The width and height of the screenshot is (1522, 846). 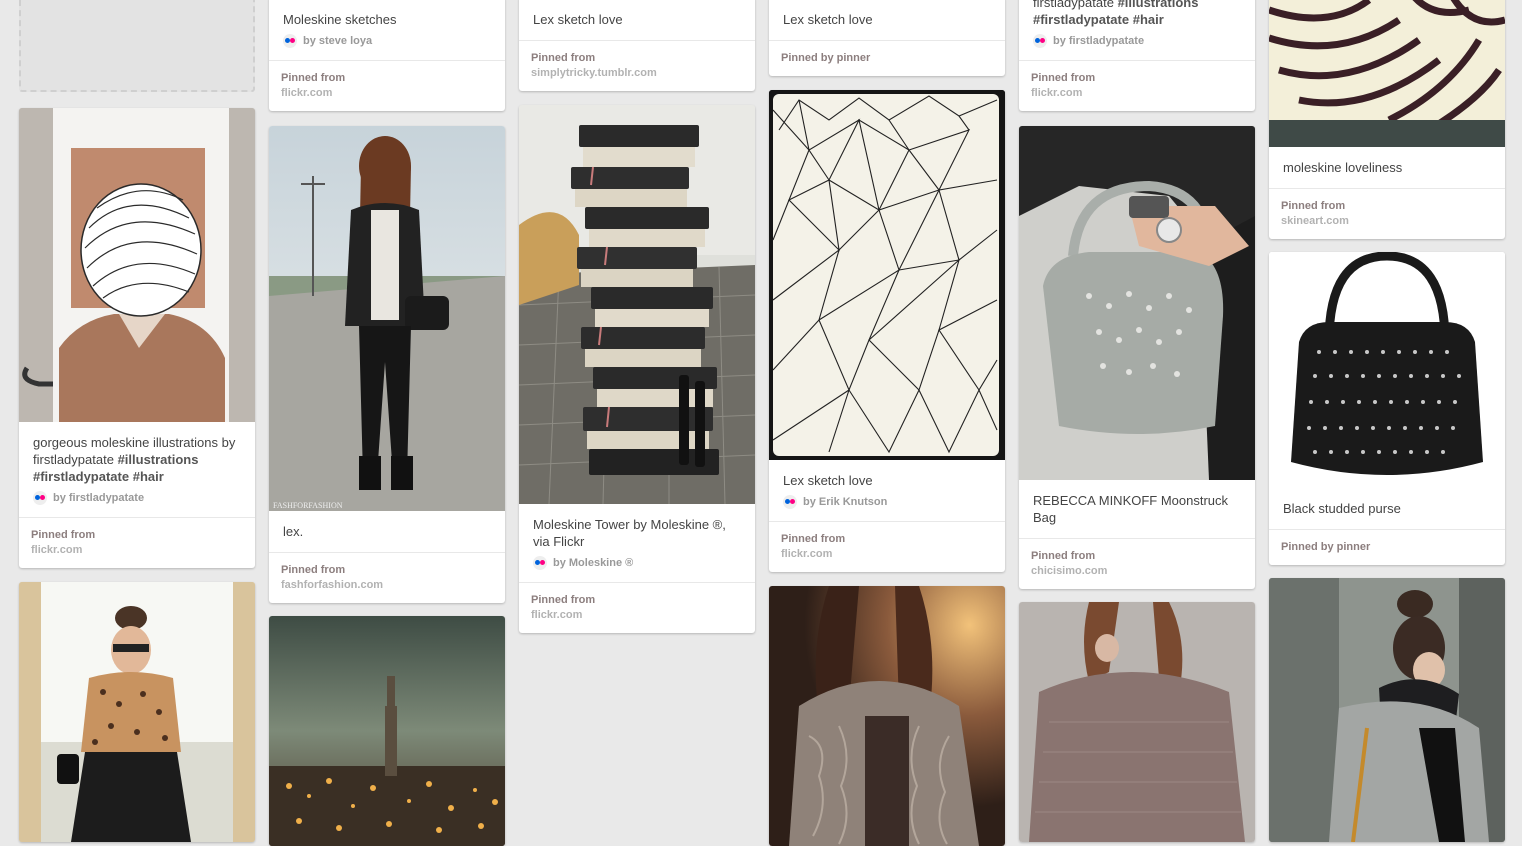 I want to click on empty-pin-placeholder, so click(x=137, y=46).